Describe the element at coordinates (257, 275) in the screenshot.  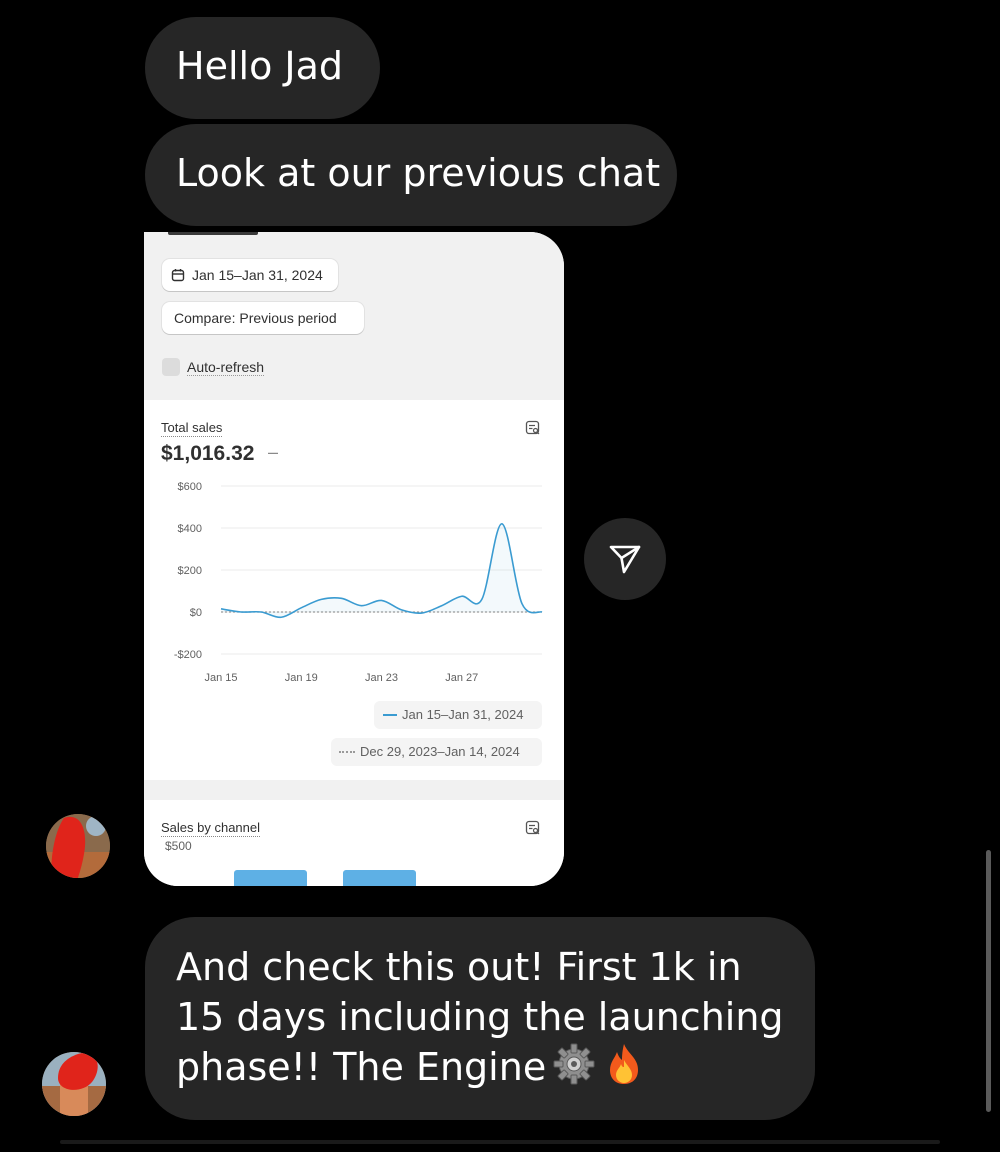
I see `date-range-label: Jan 15–Jan 31, 2024` at that location.